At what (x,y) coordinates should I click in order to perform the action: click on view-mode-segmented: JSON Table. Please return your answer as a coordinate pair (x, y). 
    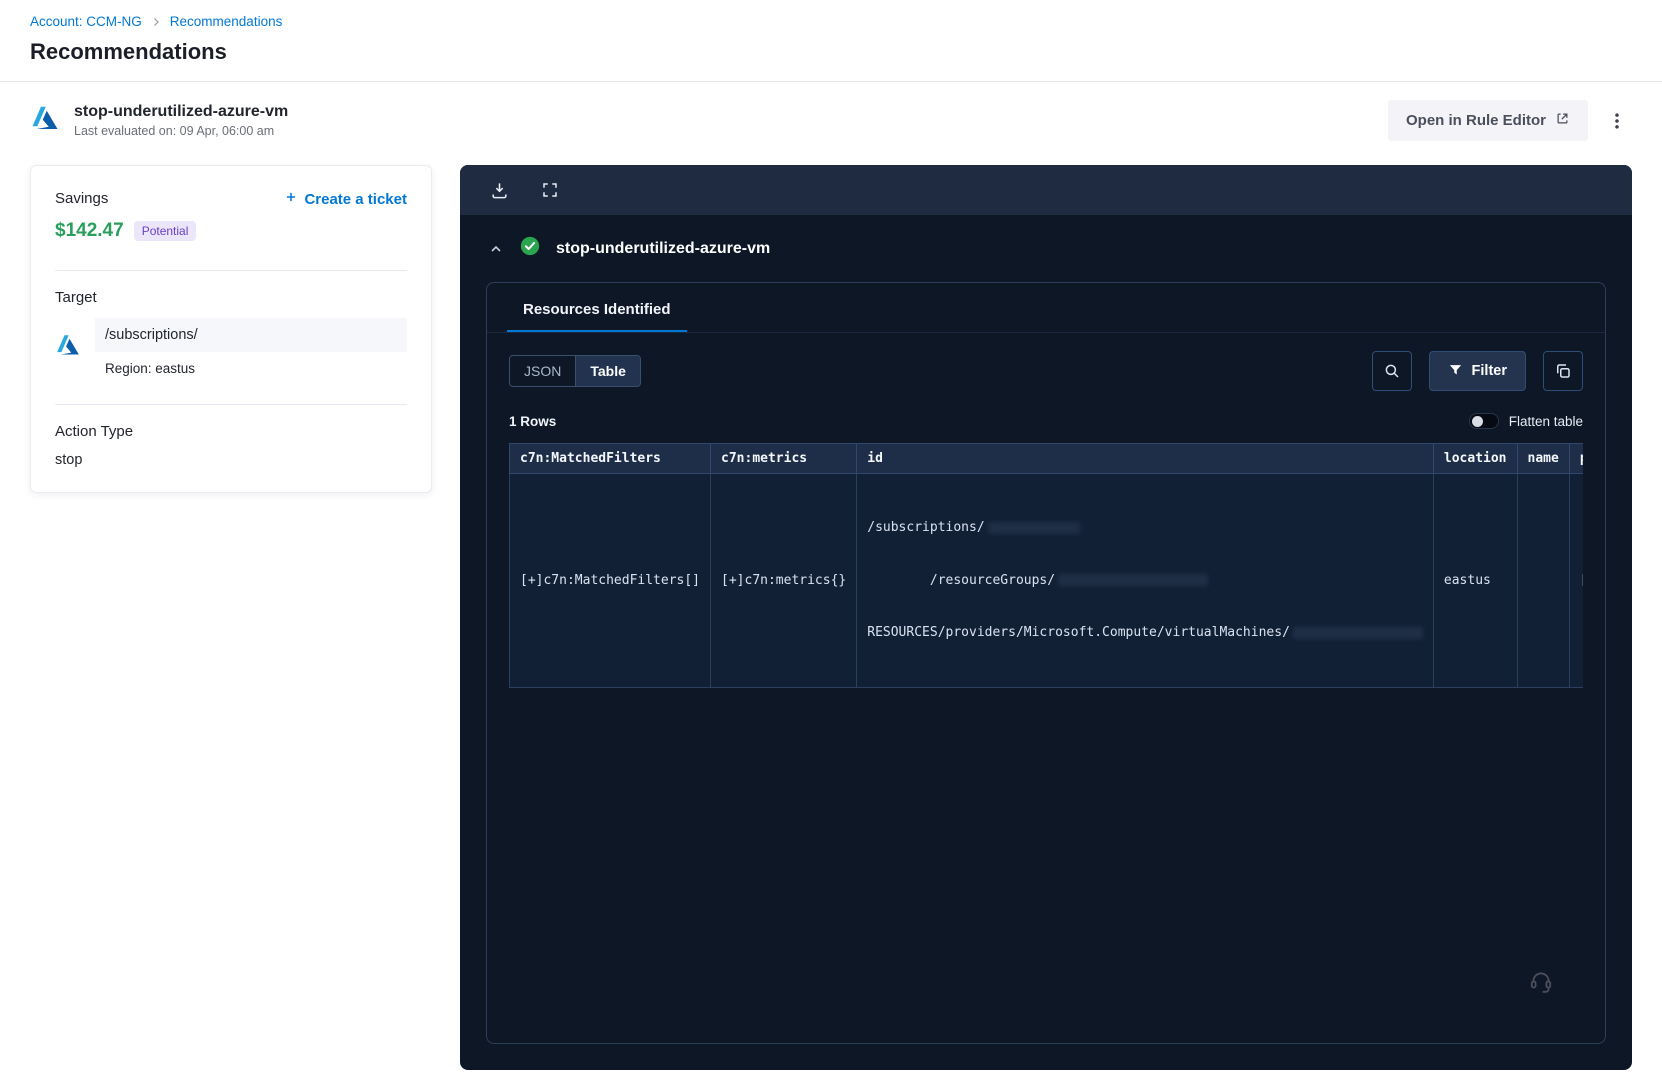
    Looking at the image, I should click on (575, 371).